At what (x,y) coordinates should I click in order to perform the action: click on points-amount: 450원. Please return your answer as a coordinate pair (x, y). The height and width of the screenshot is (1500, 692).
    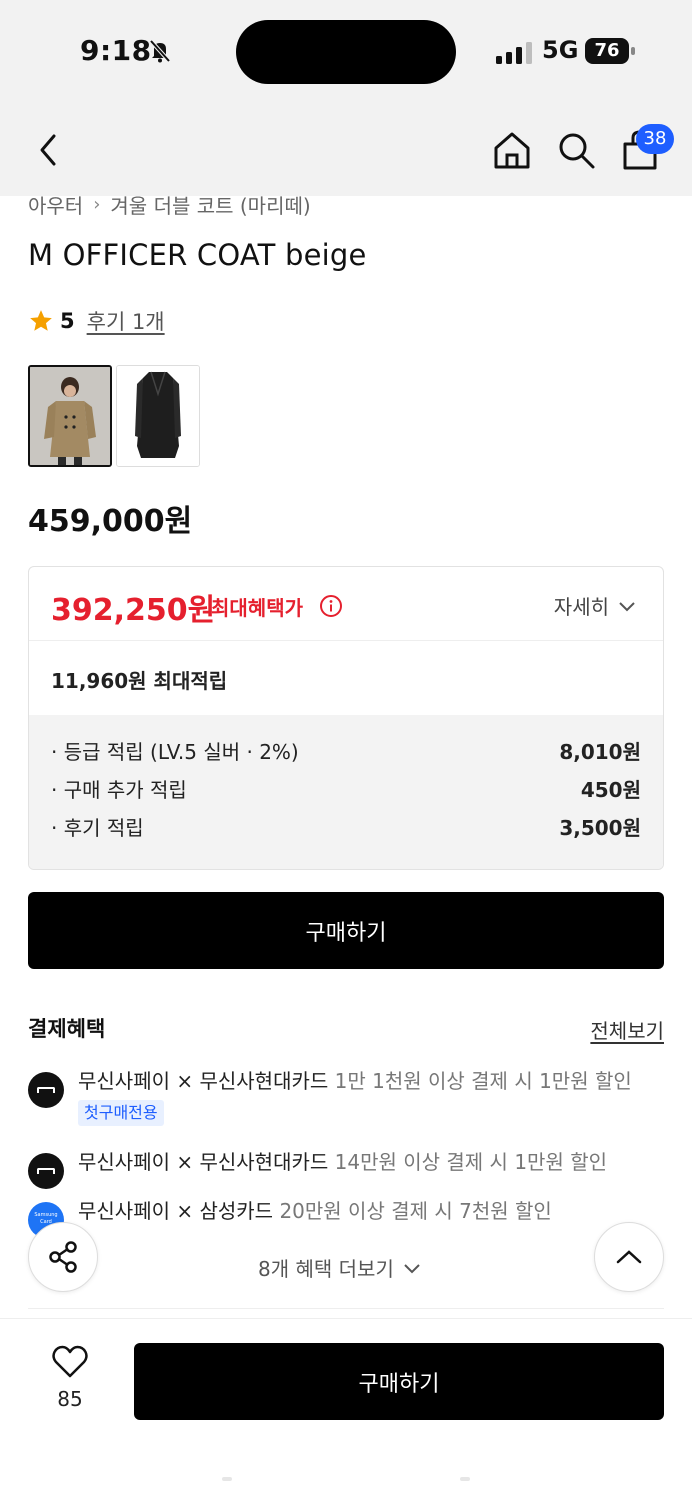
    Looking at the image, I should click on (610, 790).